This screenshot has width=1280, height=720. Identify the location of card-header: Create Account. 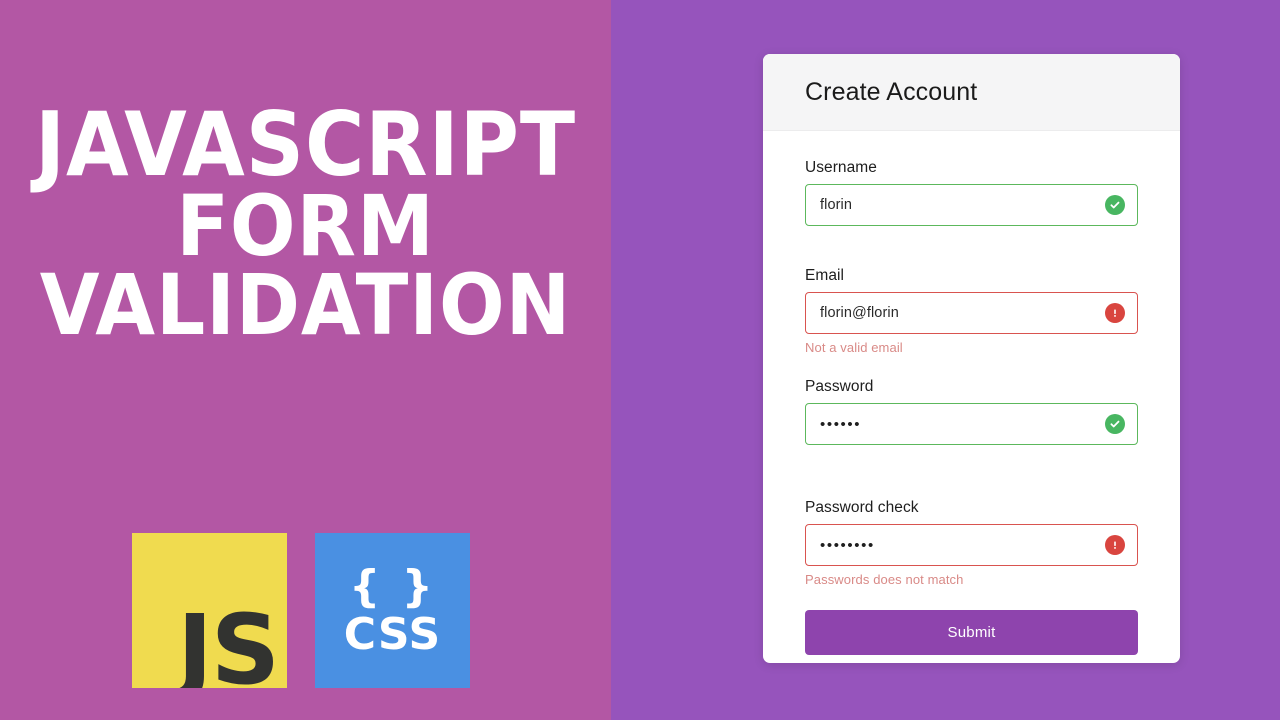
(971, 92).